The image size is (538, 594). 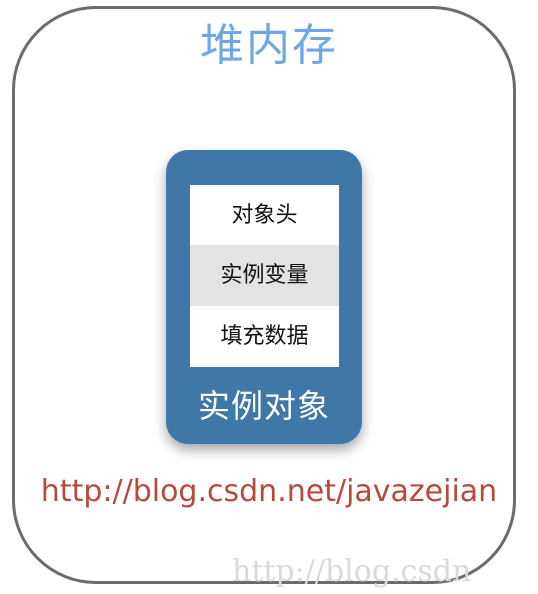 I want to click on source-url: http://blog.csdn.net/javazejian, so click(x=269, y=491).